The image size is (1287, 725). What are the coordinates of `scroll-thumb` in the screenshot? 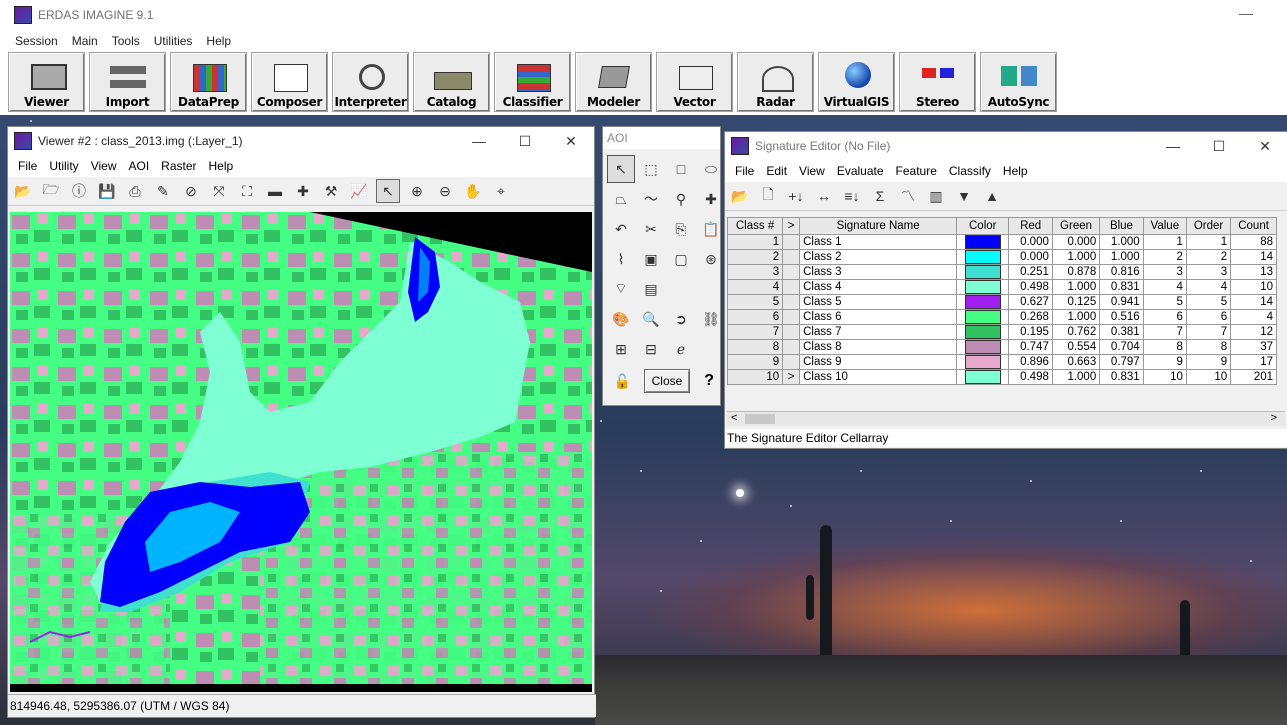 It's located at (760, 419).